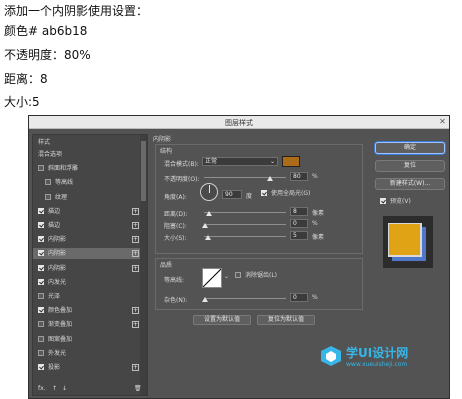 Image resolution: width=462 pixels, height=399 pixels. Describe the element at coordinates (245, 212) in the screenshot. I see `distance-slider` at that location.